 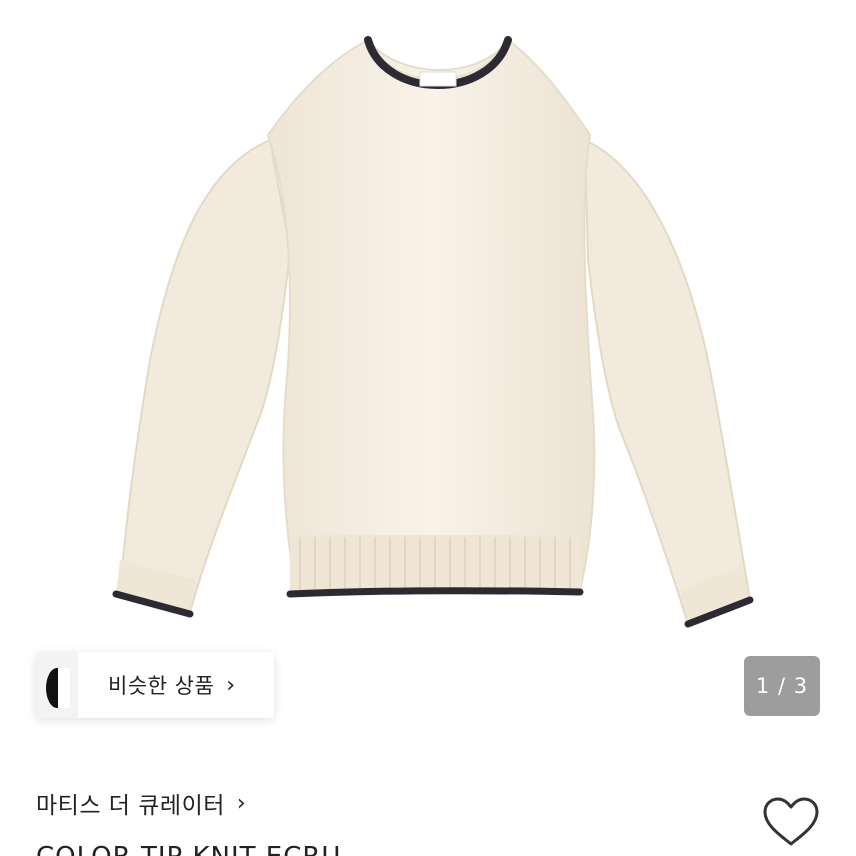 What do you see at coordinates (782, 686) in the screenshot?
I see `image-page-counter: 1 / 3` at bounding box center [782, 686].